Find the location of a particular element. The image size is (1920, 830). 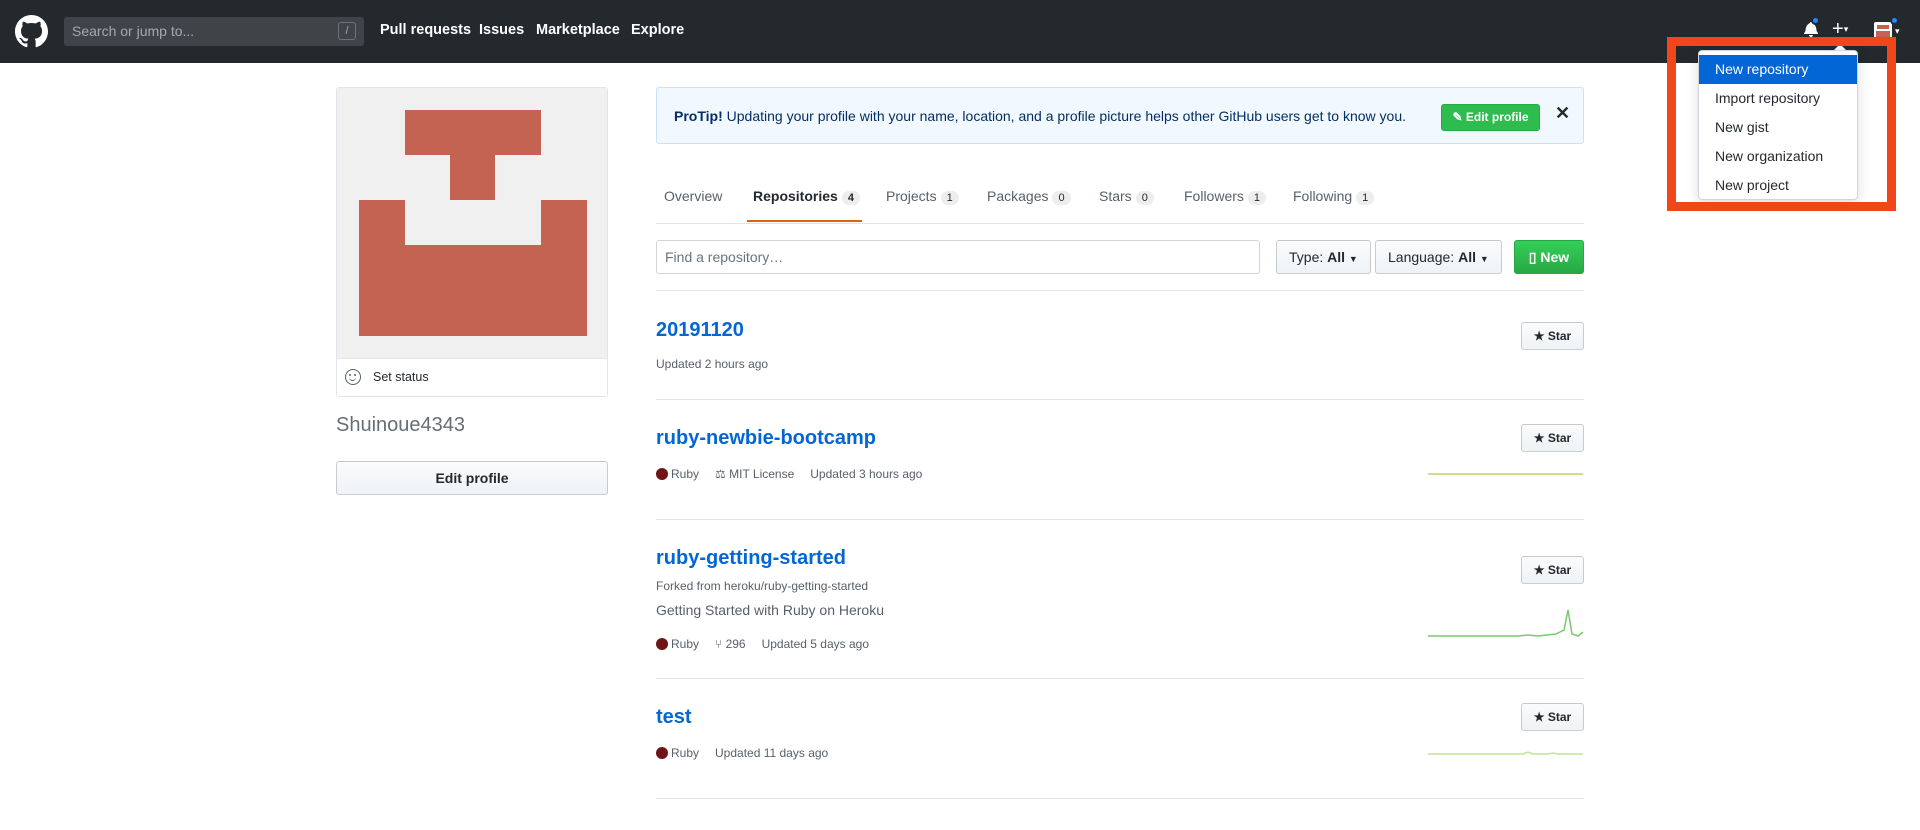

repo-name-link: ruby-newbie-bootcamp is located at coordinates (766, 438).